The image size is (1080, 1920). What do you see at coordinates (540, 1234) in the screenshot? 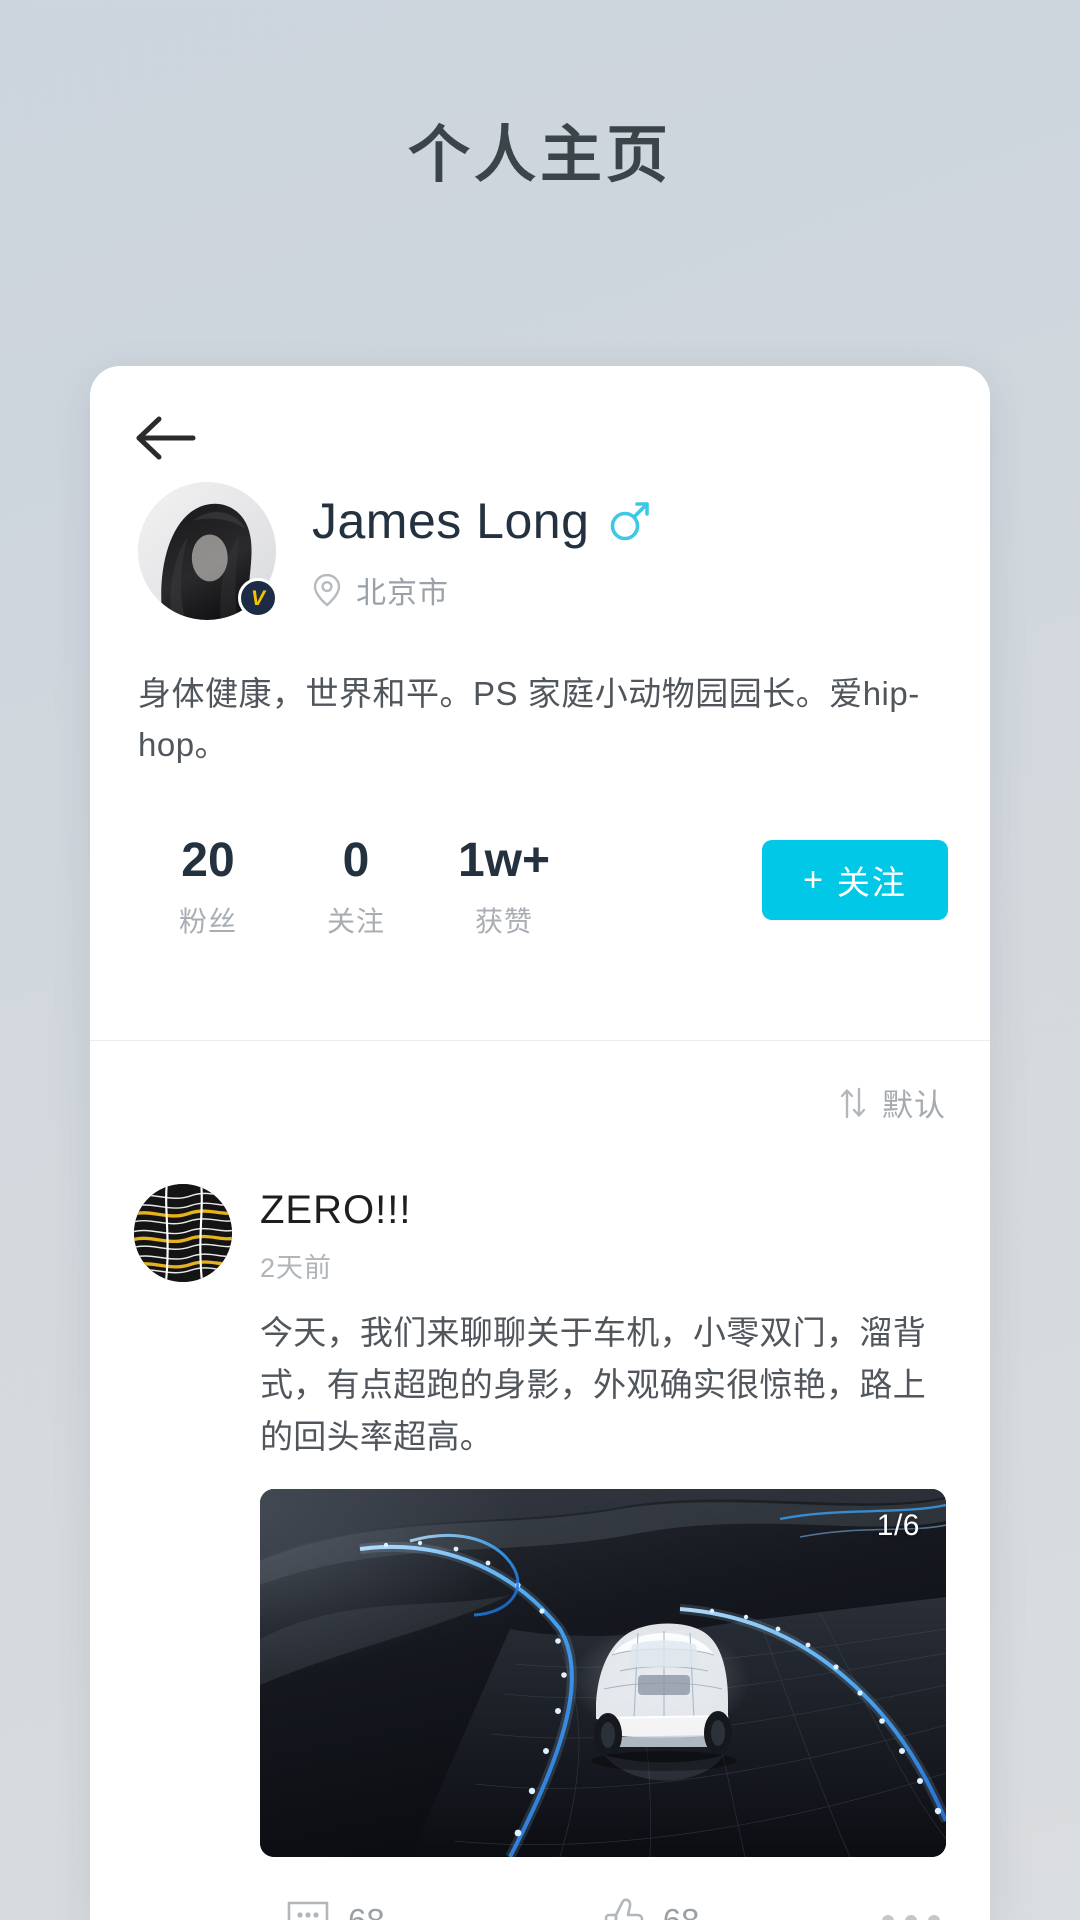
I see `post-header: ZERO!!! 2天前` at bounding box center [540, 1234].